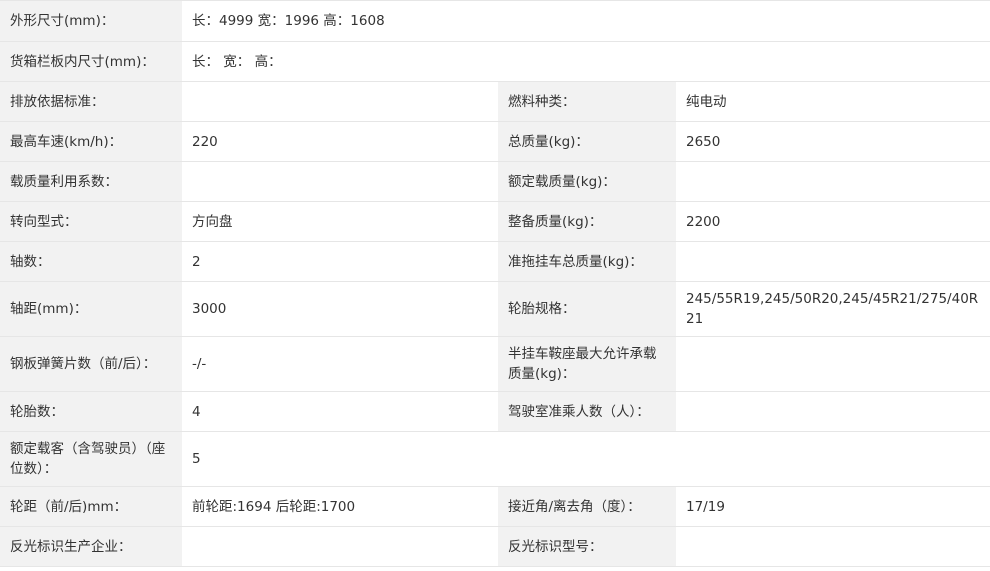 Image resolution: width=990 pixels, height=571 pixels. What do you see at coordinates (91, 546) in the screenshot?
I see `spec-label: 反光标识生产企业：` at bounding box center [91, 546].